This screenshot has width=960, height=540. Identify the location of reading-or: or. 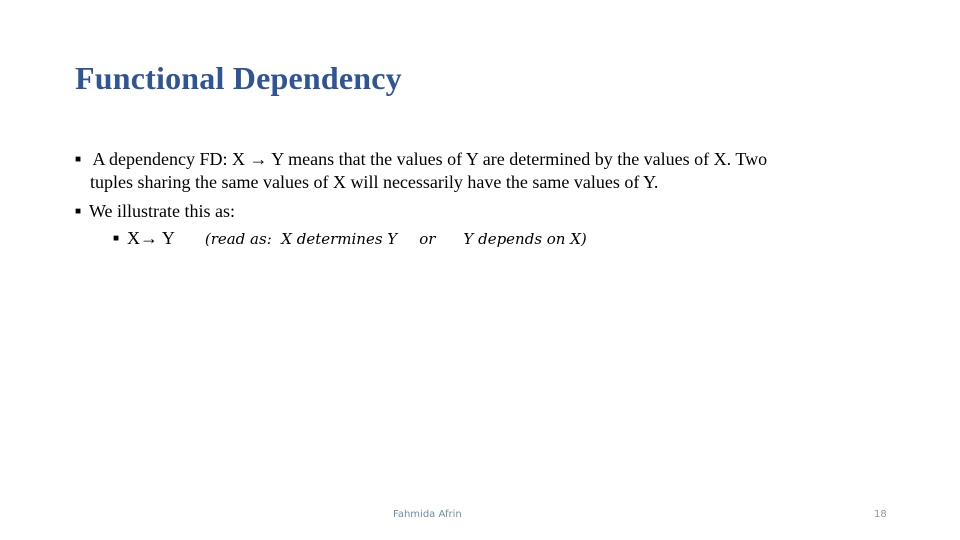
(427, 239).